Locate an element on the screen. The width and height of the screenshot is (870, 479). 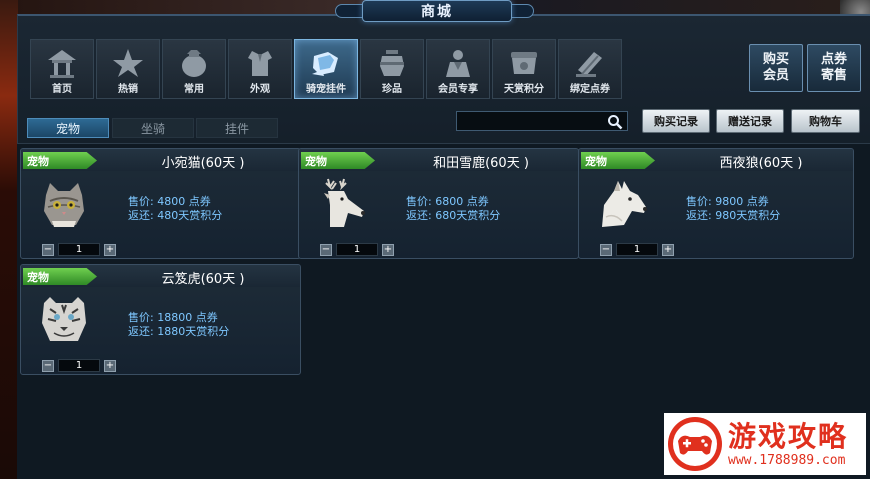
coupon-consign-label: 点券 寄售 is located at coordinates (833, 67).